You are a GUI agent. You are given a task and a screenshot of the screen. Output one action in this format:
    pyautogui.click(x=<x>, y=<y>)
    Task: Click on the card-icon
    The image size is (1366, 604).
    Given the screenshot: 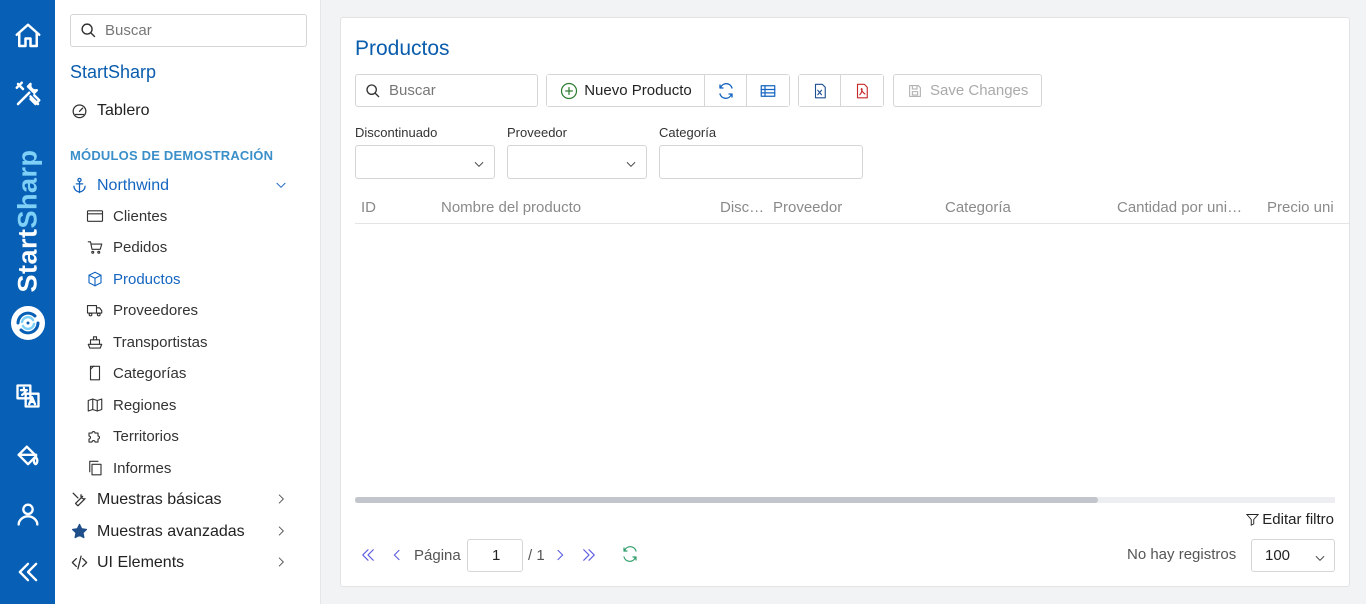 What is the action you would take?
    pyautogui.click(x=95, y=216)
    